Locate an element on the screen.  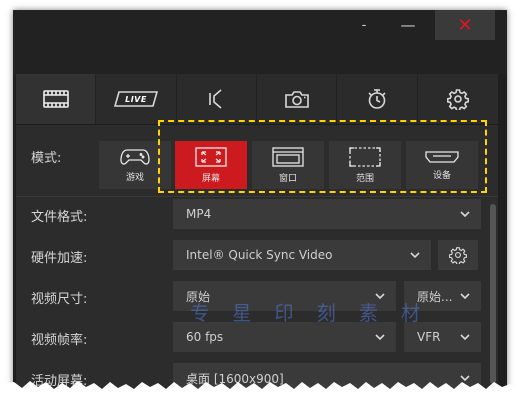
fullscreen-icon is located at coordinates (211, 157).